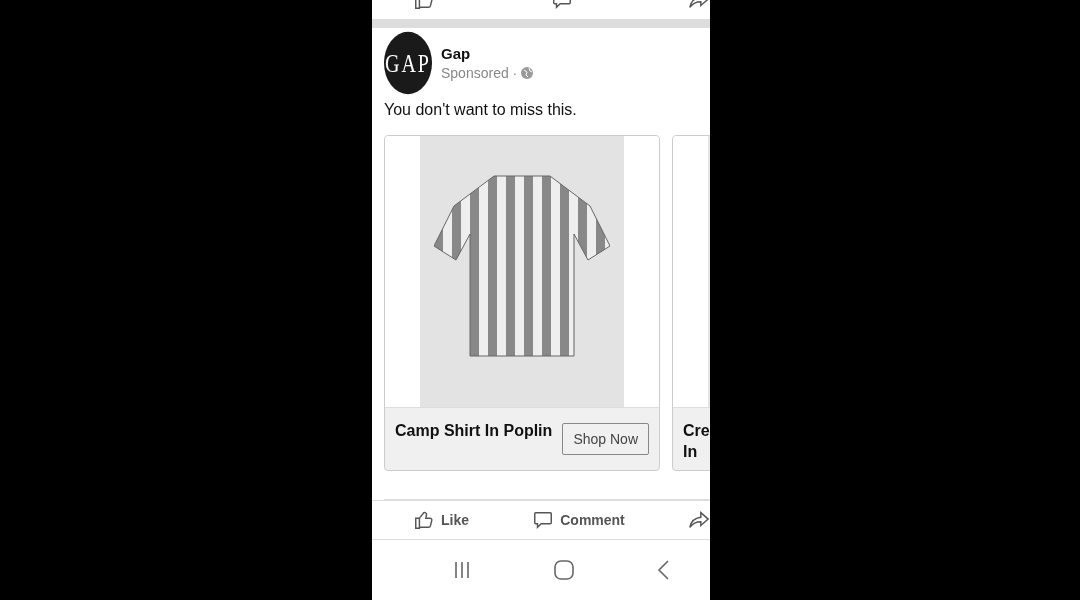  I want to click on shop-now-button: Shop Now, so click(605, 439).